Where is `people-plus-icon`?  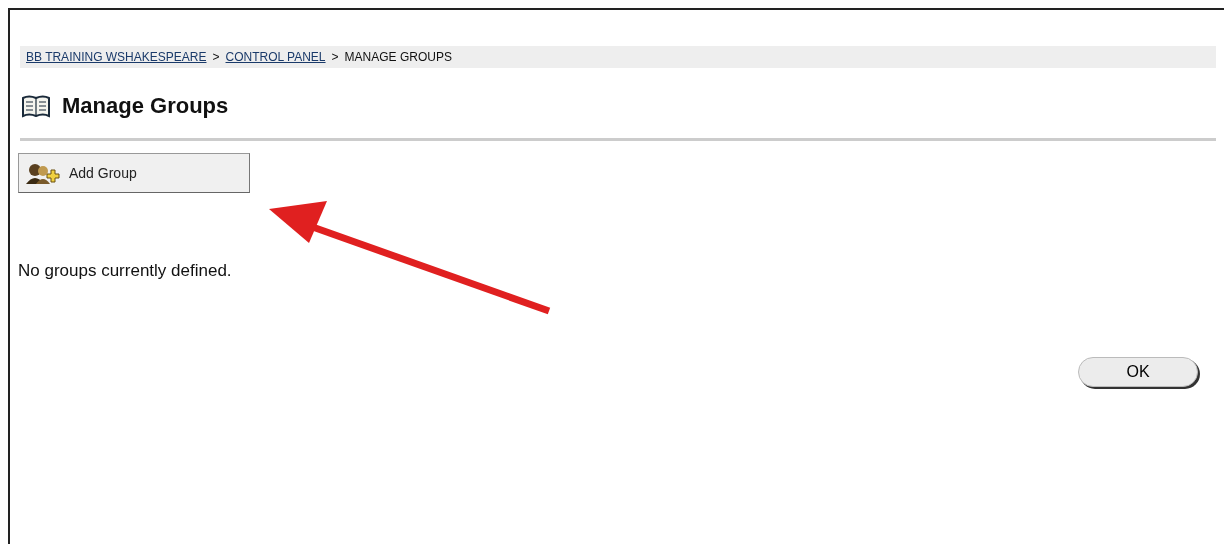
people-plus-icon is located at coordinates (43, 173).